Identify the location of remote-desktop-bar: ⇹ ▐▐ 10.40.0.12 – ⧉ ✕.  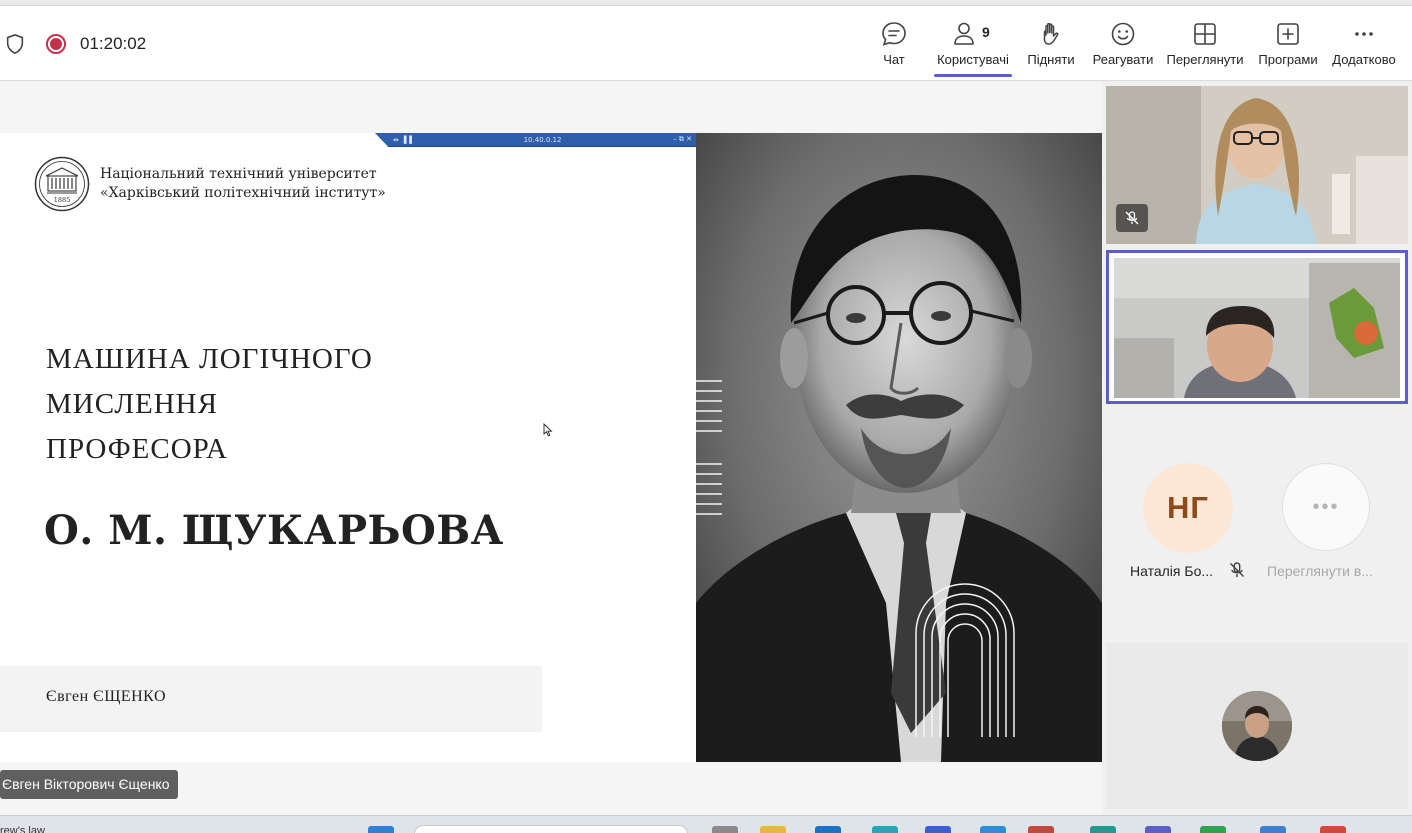
(542, 140).